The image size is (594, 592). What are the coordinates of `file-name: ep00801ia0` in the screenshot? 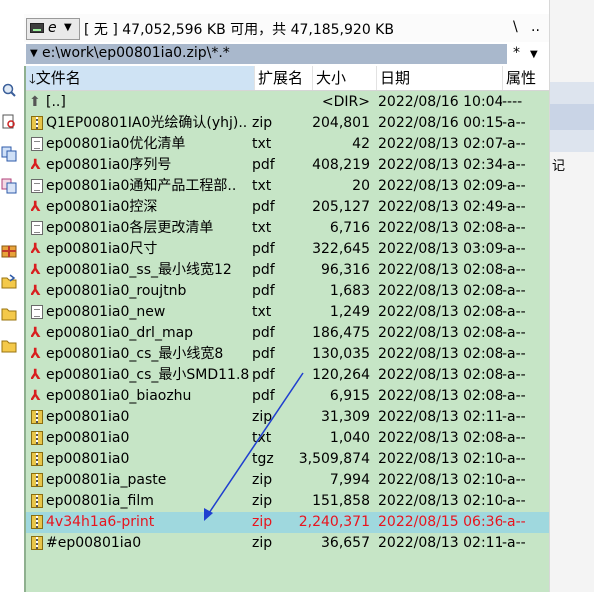 It's located at (88, 459).